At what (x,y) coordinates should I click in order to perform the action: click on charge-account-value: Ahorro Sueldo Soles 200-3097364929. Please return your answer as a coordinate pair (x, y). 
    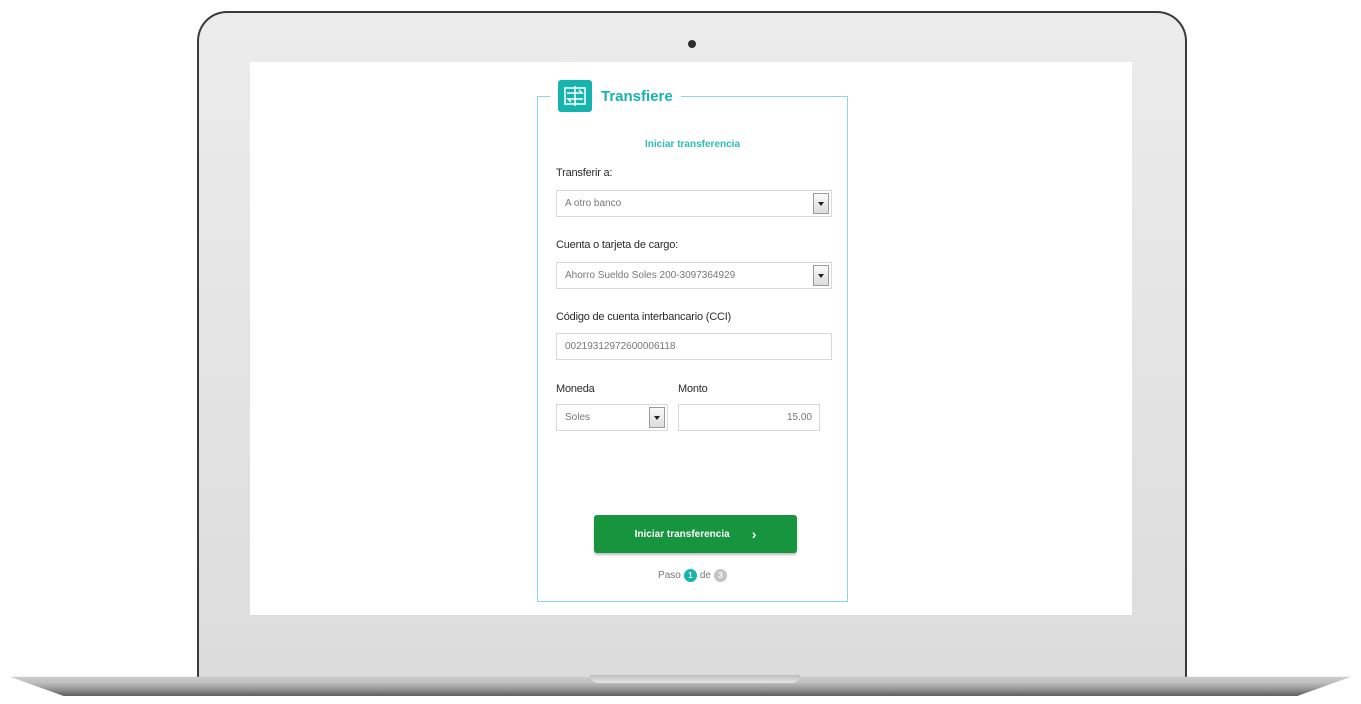
    Looking at the image, I should click on (650, 275).